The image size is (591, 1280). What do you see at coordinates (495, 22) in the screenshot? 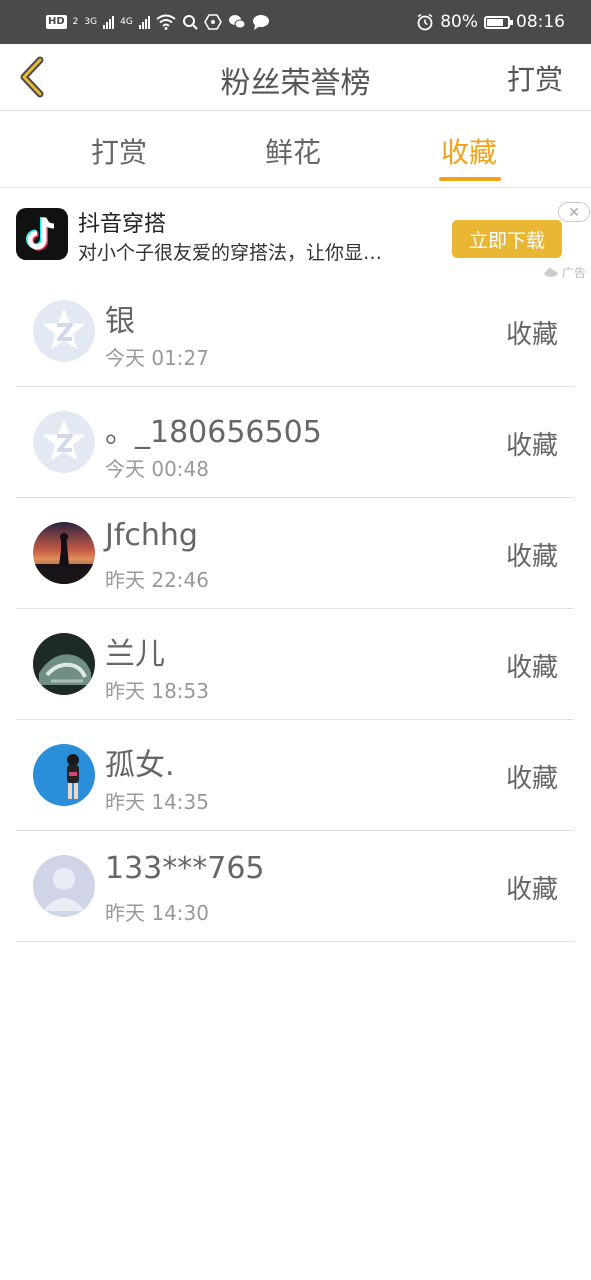
I see `battery-fill` at bounding box center [495, 22].